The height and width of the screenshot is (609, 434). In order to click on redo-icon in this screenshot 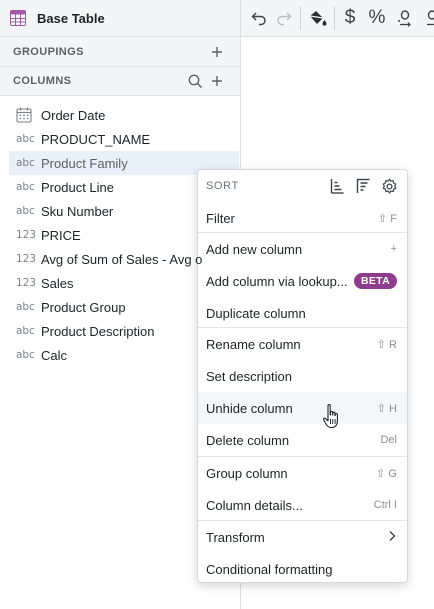, I will do `click(284, 19)`.